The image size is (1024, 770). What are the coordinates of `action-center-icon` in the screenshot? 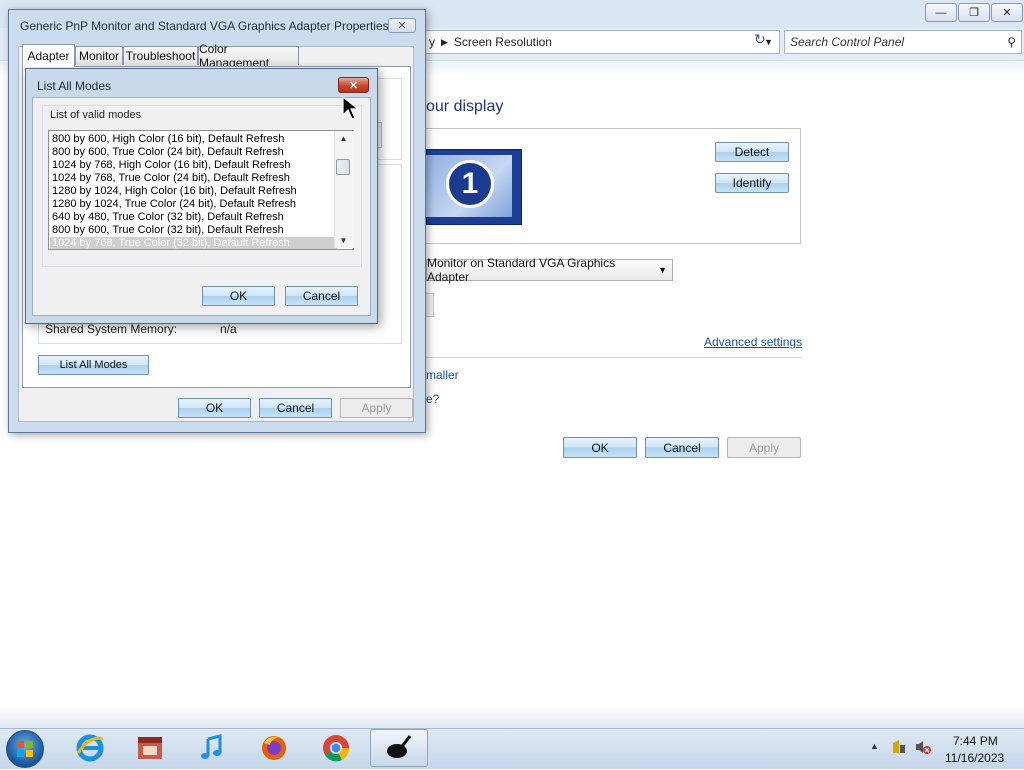 It's located at (899, 747).